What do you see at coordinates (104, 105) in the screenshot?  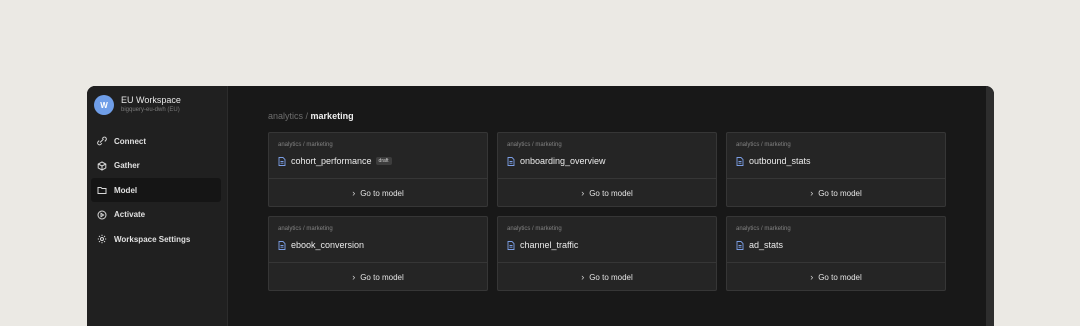 I see `avatar: W` at bounding box center [104, 105].